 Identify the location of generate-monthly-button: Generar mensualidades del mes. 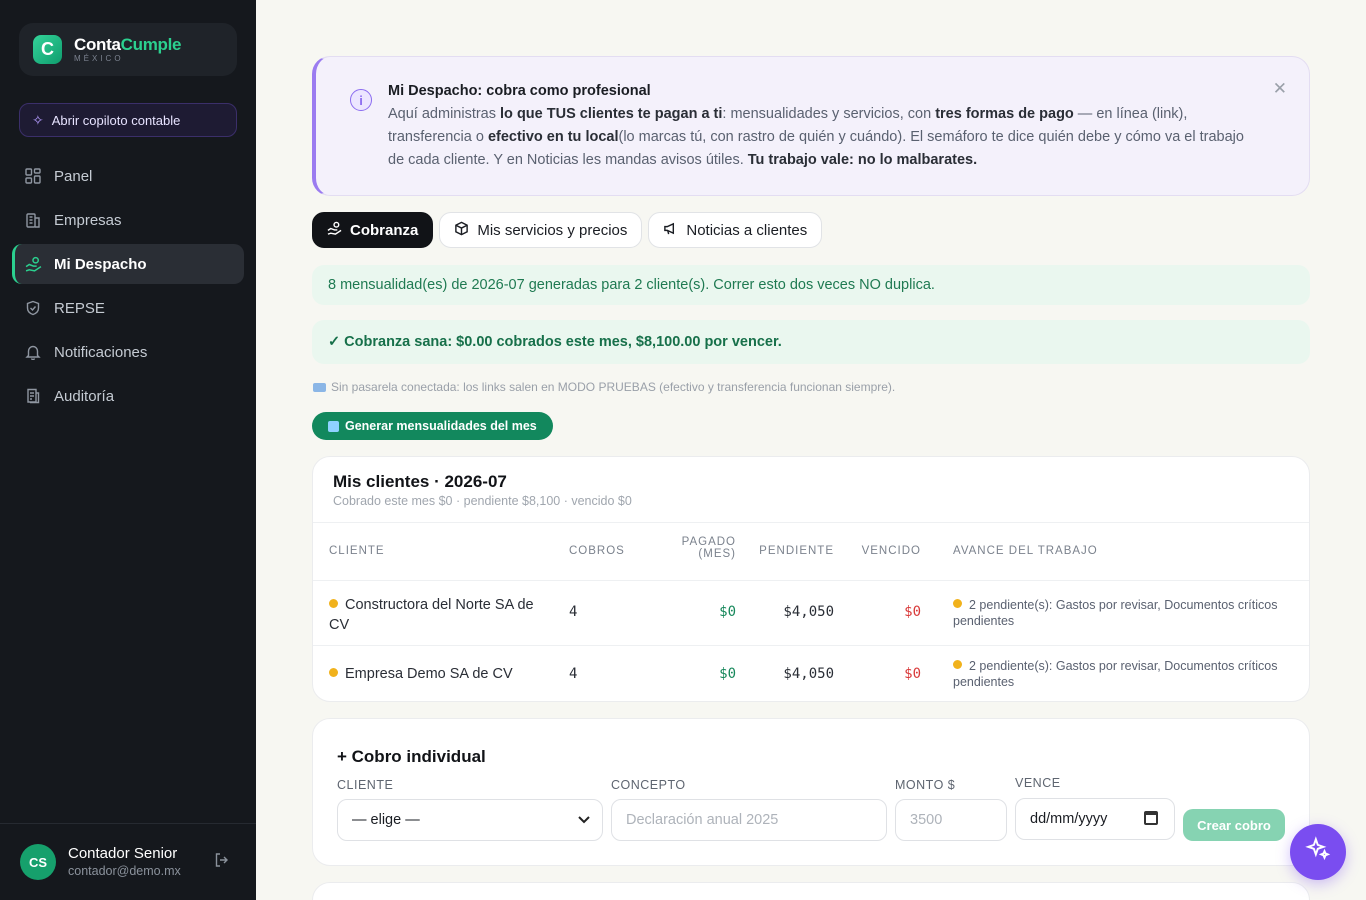
(432, 426).